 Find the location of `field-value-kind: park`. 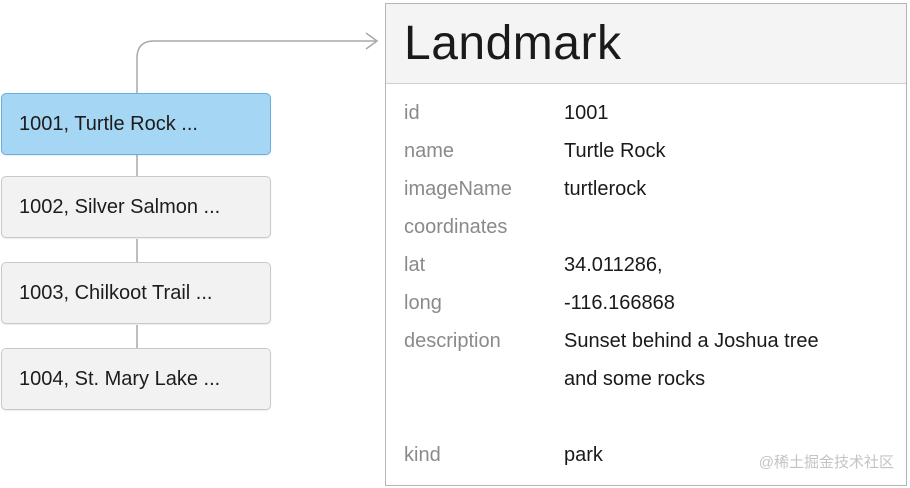

field-value-kind: park is located at coordinates (583, 455).